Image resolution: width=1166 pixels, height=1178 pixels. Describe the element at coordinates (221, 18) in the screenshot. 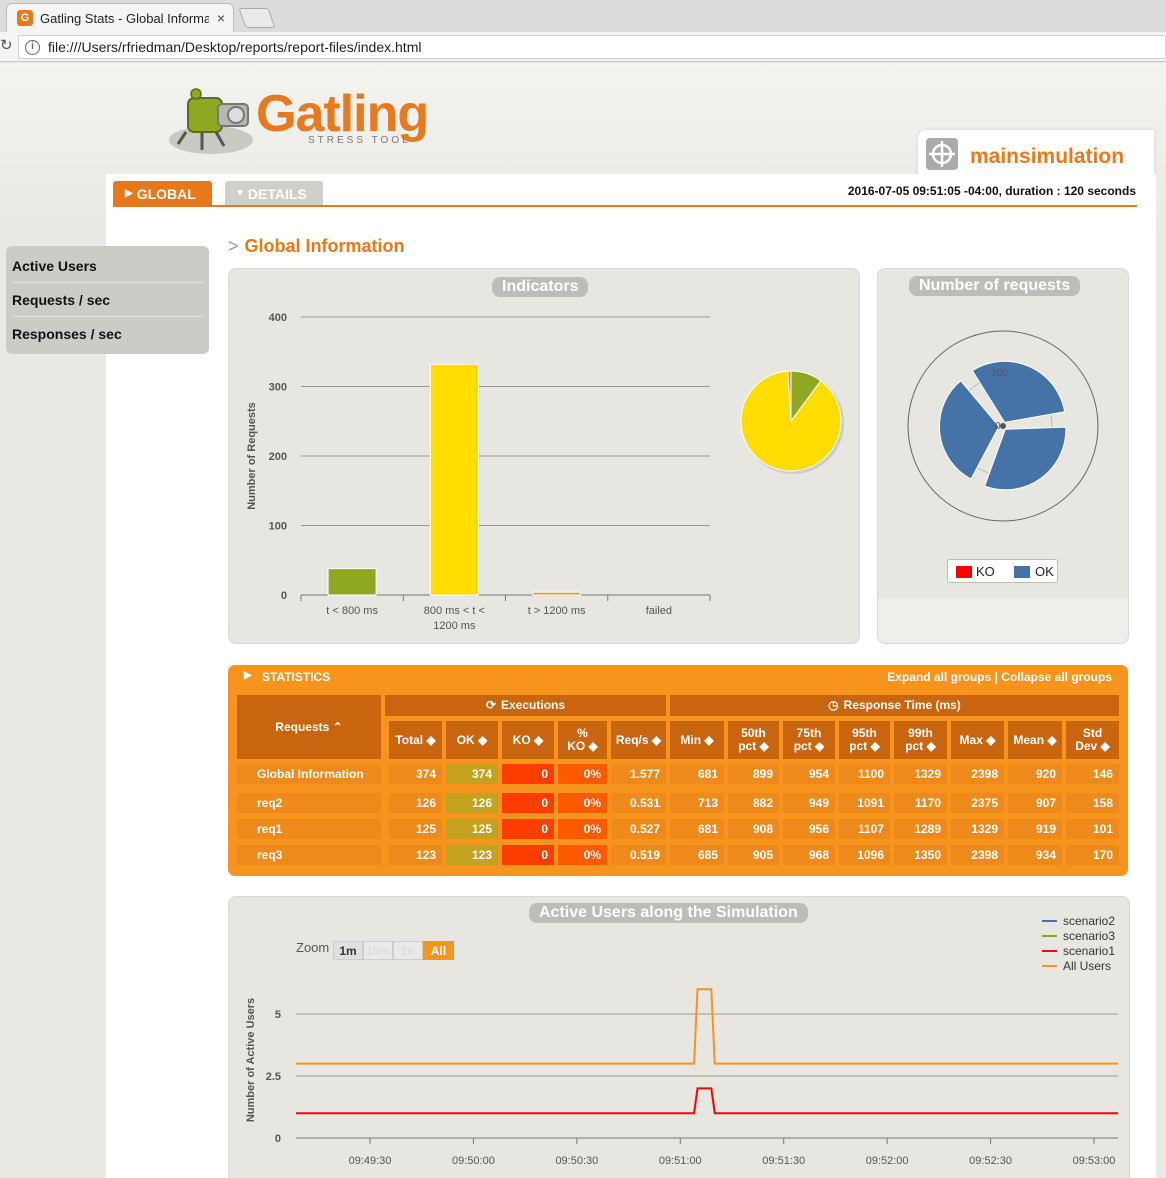

I see `close-tab-icon: ×` at that location.